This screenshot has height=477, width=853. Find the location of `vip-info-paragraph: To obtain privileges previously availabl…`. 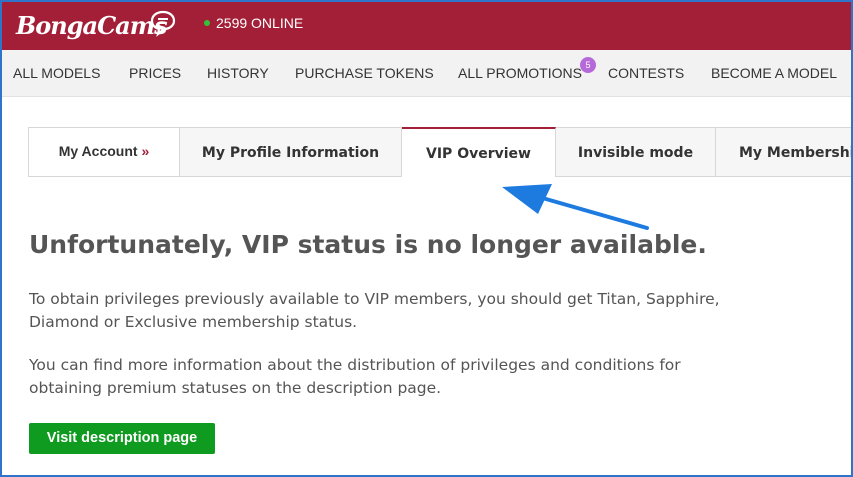

vip-info-paragraph: To obtain privileges previously availabl… is located at coordinates (374, 310).